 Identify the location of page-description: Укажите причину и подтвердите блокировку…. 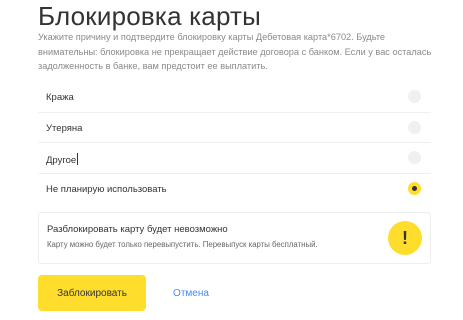
(235, 51).